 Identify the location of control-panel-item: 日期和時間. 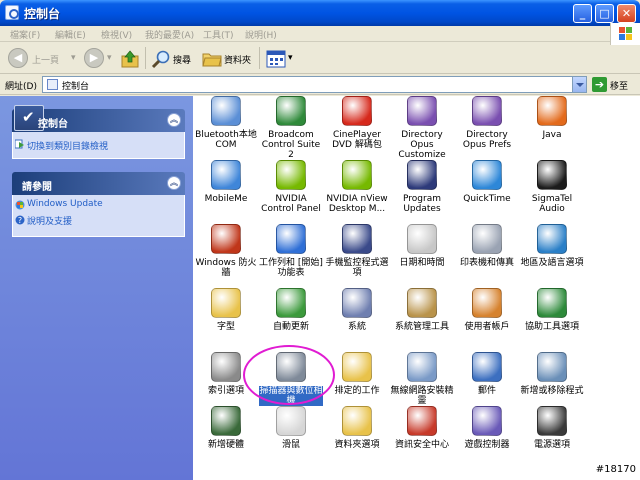
(422, 246).